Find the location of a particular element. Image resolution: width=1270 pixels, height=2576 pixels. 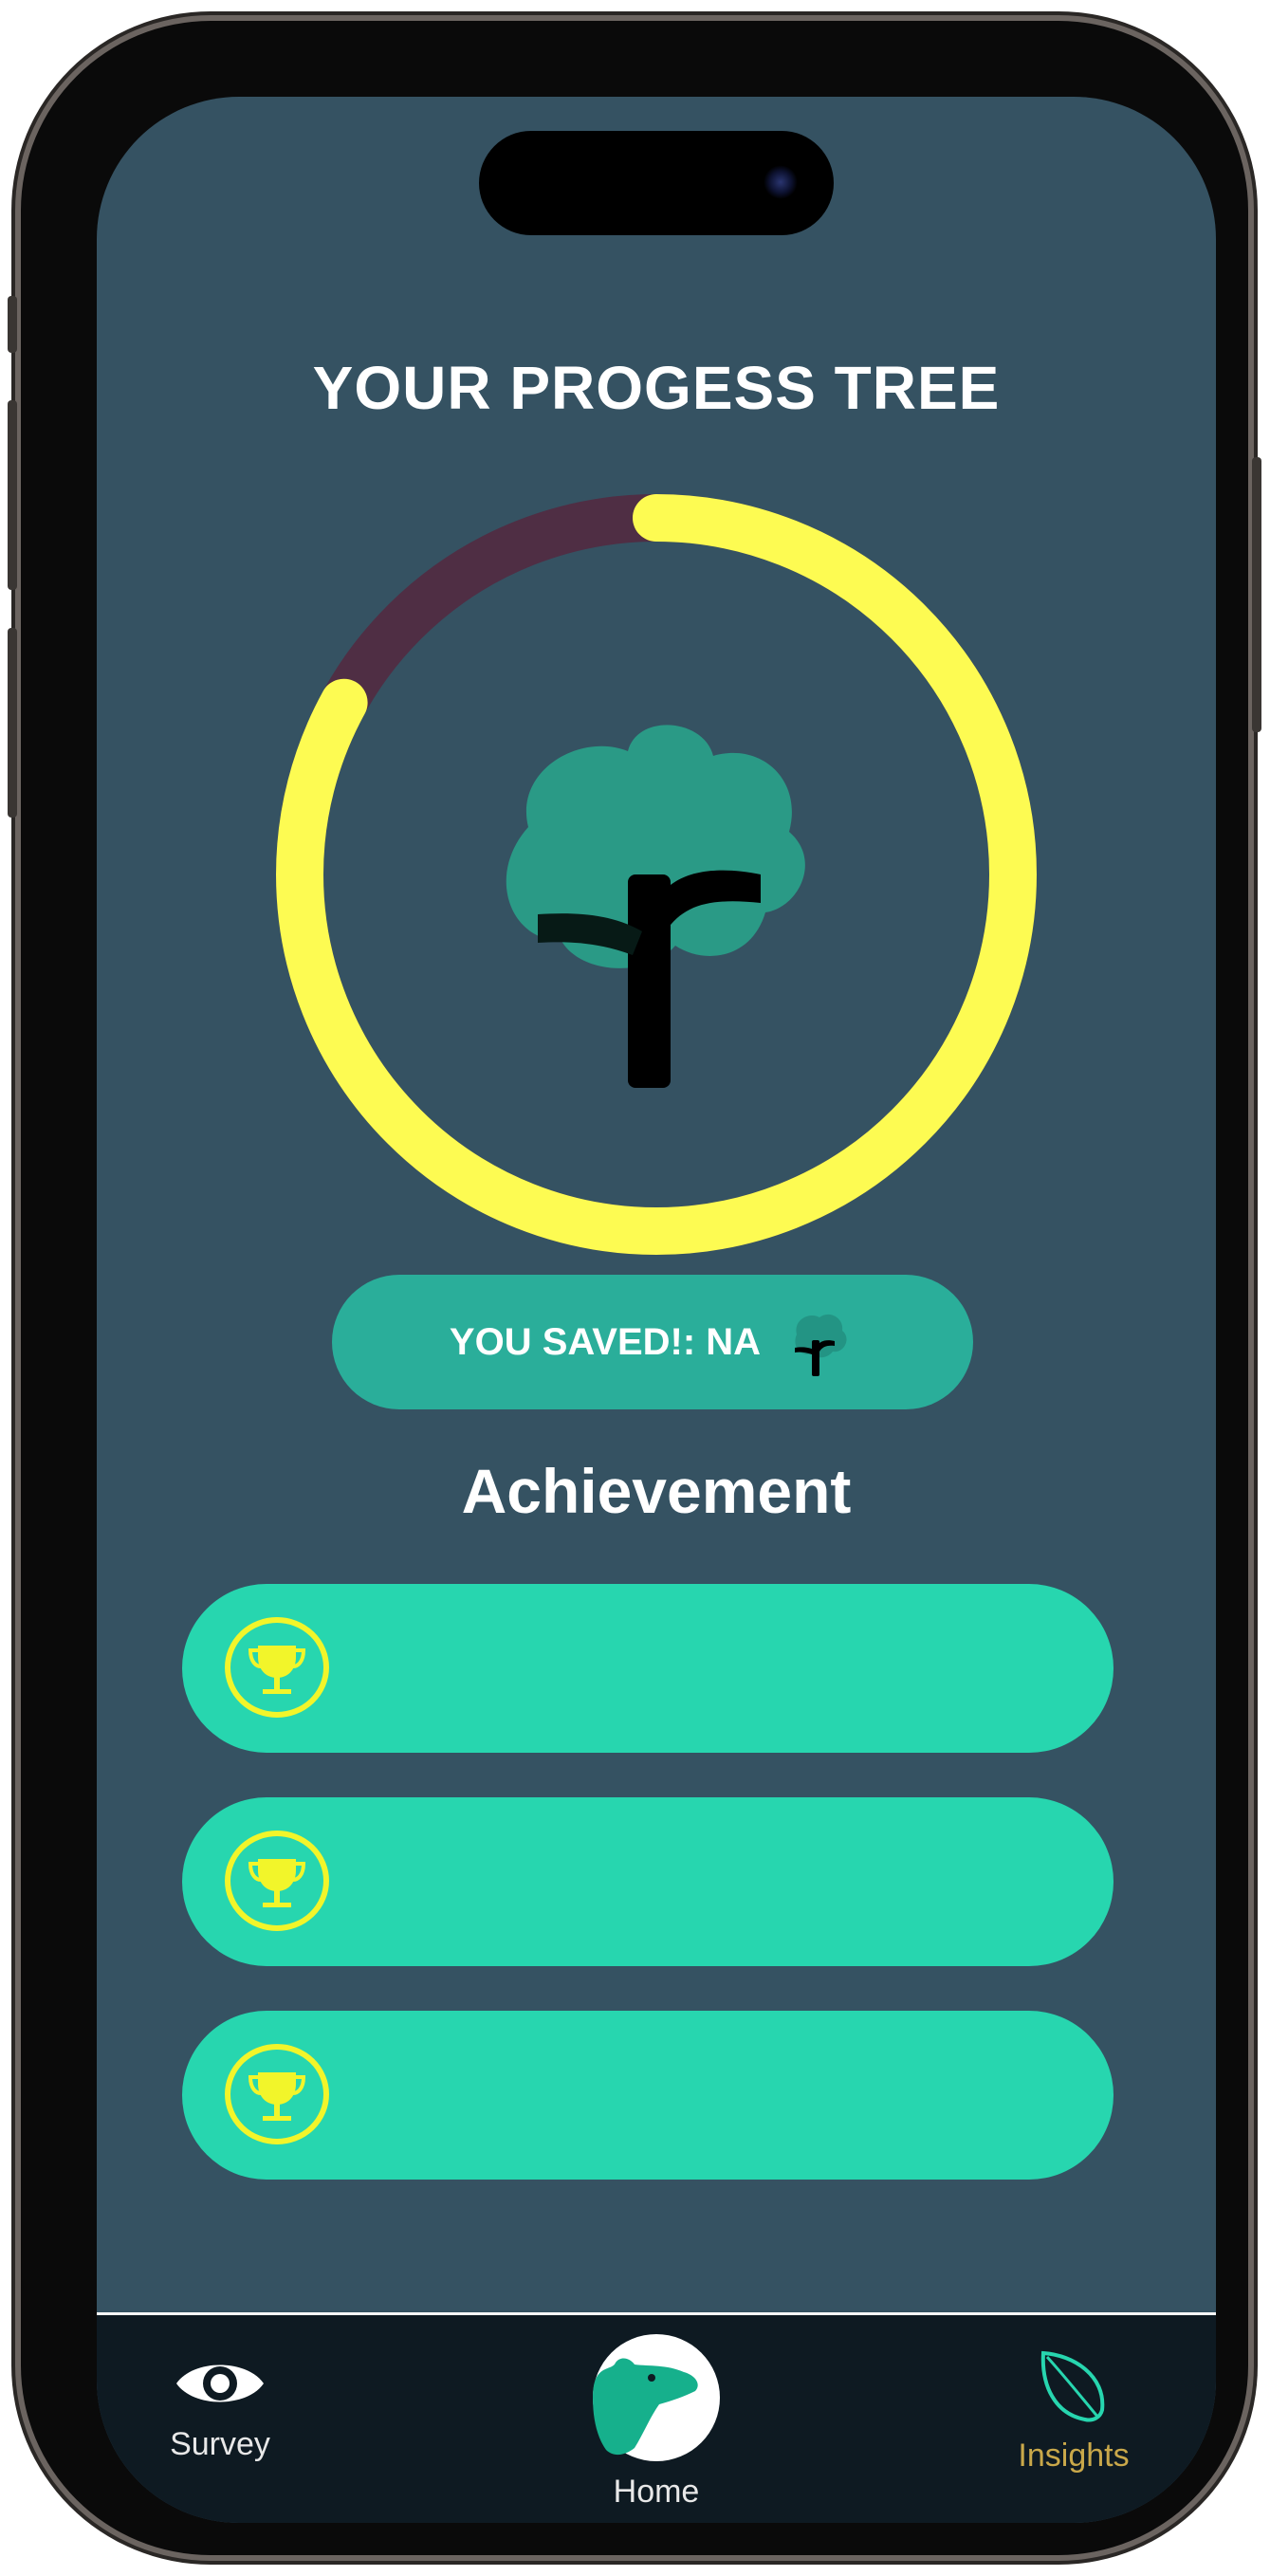

tab-bar: Survey Home Insights is located at coordinates (656, 2417).